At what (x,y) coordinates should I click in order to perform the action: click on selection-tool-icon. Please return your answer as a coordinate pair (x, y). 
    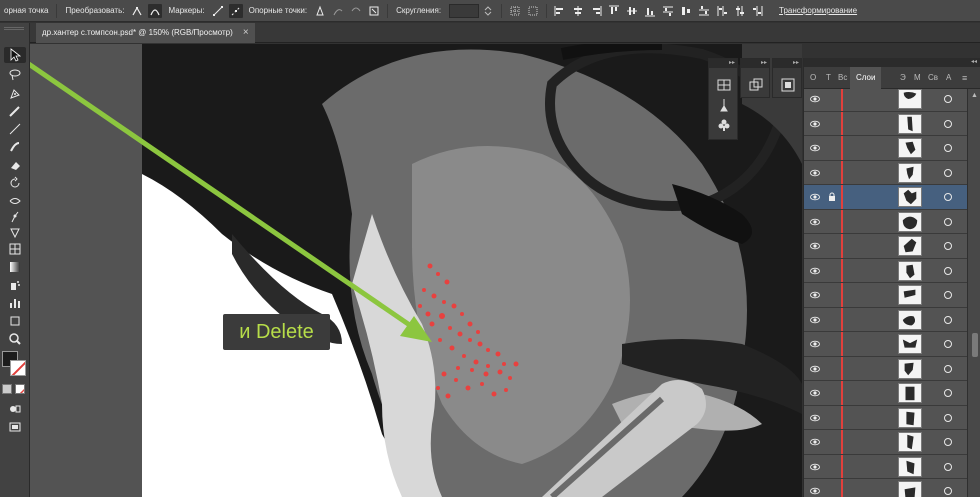
    Looking at the image, I should click on (15, 55).